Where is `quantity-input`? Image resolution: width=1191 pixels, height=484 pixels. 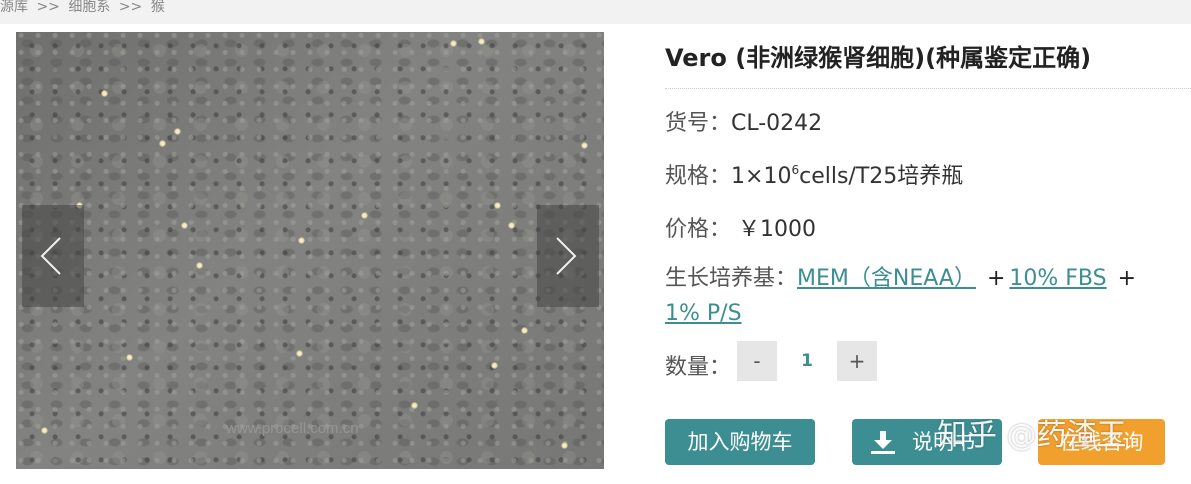
quantity-input is located at coordinates (807, 361).